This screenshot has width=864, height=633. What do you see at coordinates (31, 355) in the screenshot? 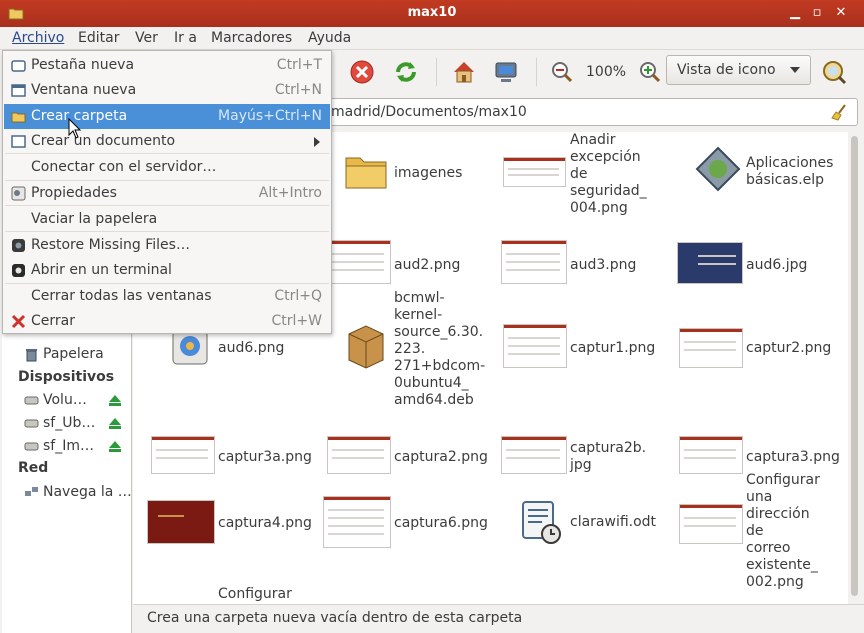
I see `trash-icon` at bounding box center [31, 355].